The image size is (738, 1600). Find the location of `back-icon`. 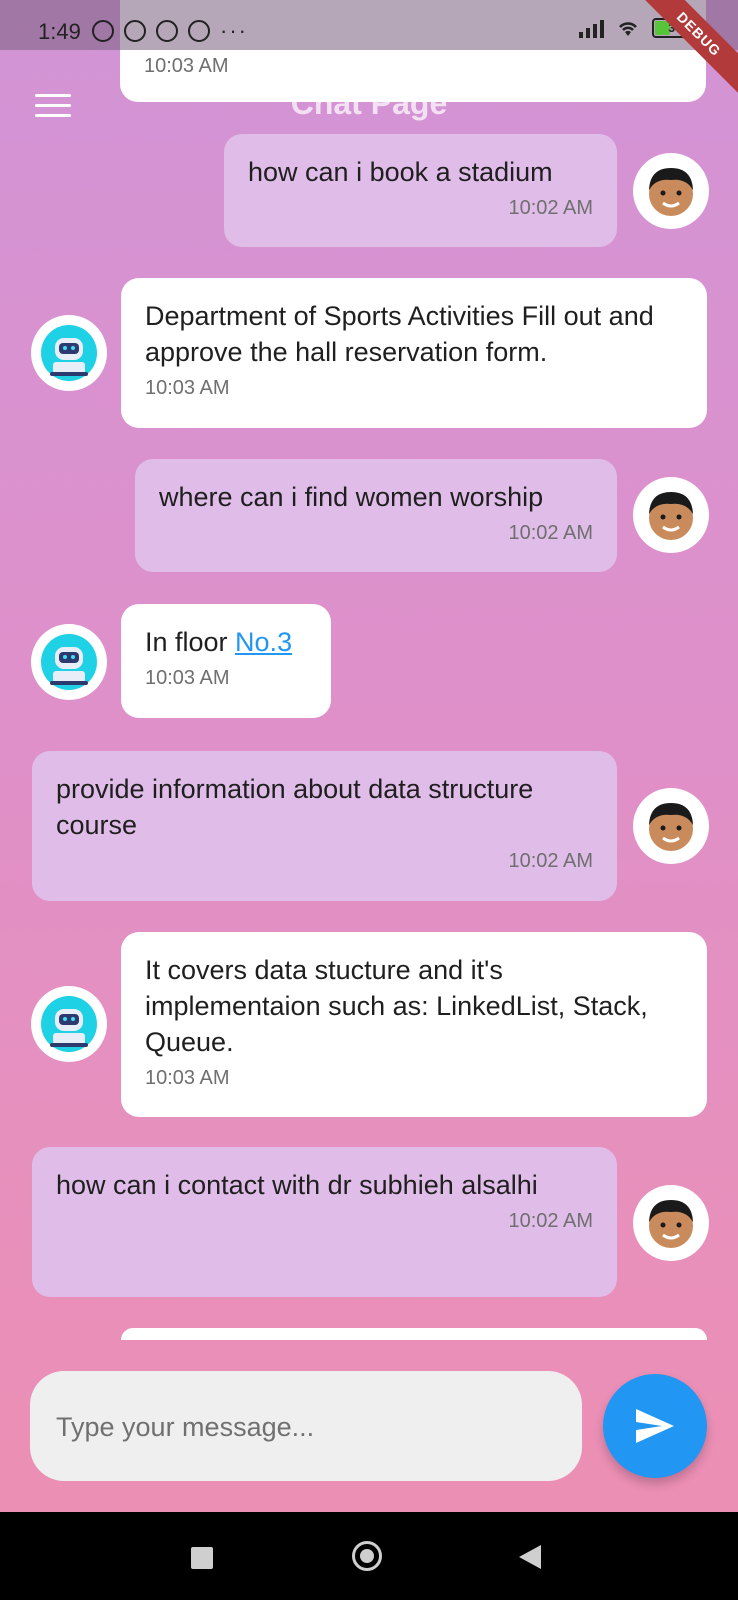

back-icon is located at coordinates (530, 1557).